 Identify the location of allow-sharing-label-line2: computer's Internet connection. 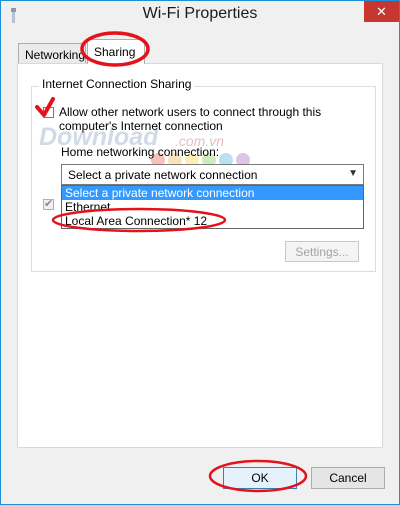
(141, 126).